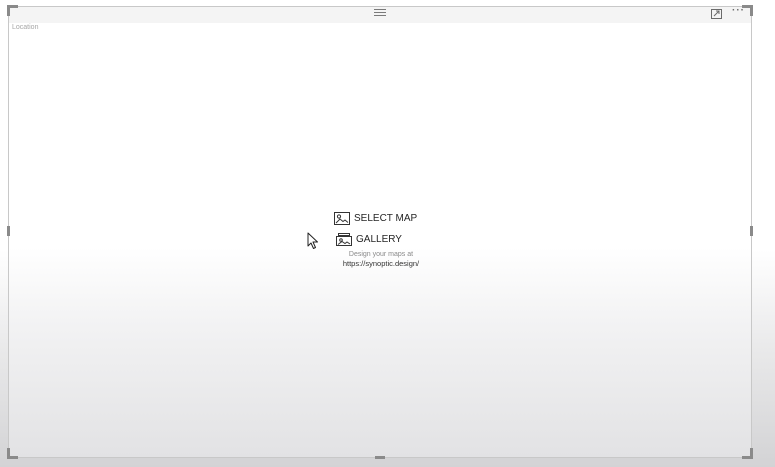 The width and height of the screenshot is (775, 467). Describe the element at coordinates (25, 27) in the screenshot. I see `visual-title: Location` at that location.